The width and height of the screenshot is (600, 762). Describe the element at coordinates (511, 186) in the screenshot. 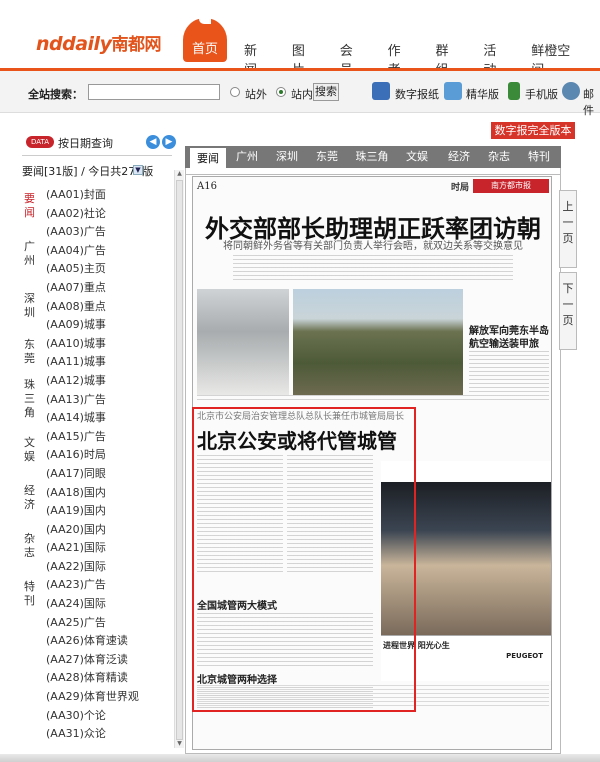

I see `masthead: 南方都市报` at that location.